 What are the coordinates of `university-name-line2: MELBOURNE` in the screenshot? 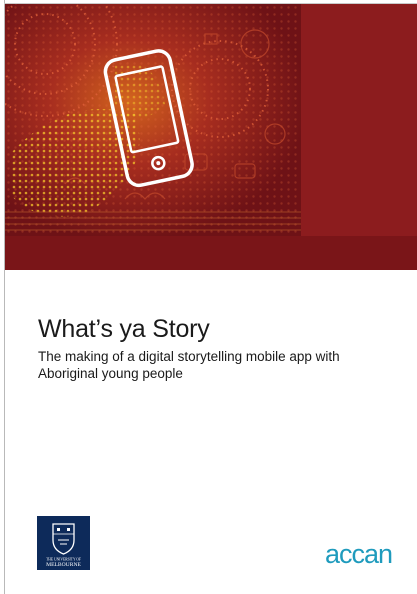 It's located at (63, 565).